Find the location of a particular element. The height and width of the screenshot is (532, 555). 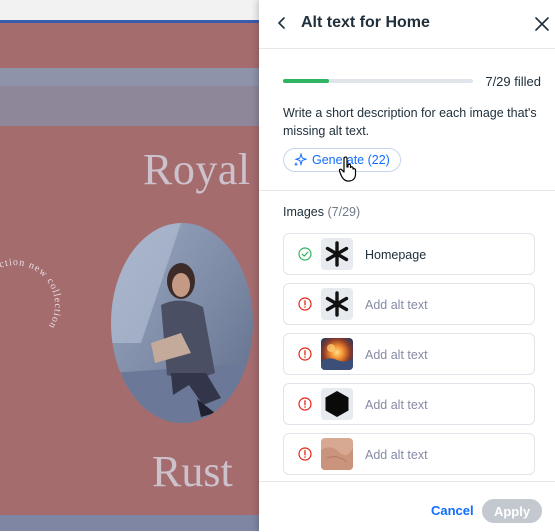

headline-royal: Royal is located at coordinates (197, 169).